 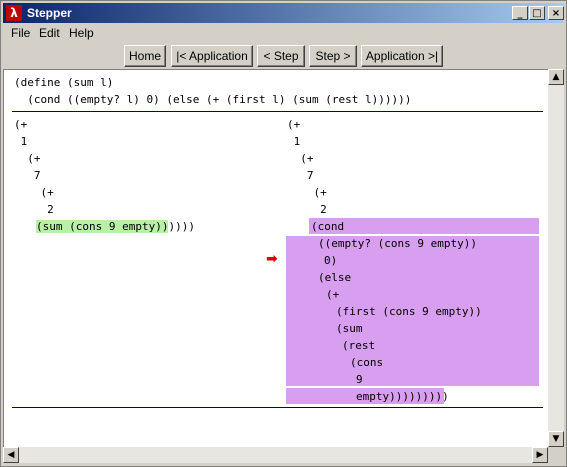 What do you see at coordinates (349, 328) in the screenshot?
I see `right-expr-line-13: (sum` at bounding box center [349, 328].